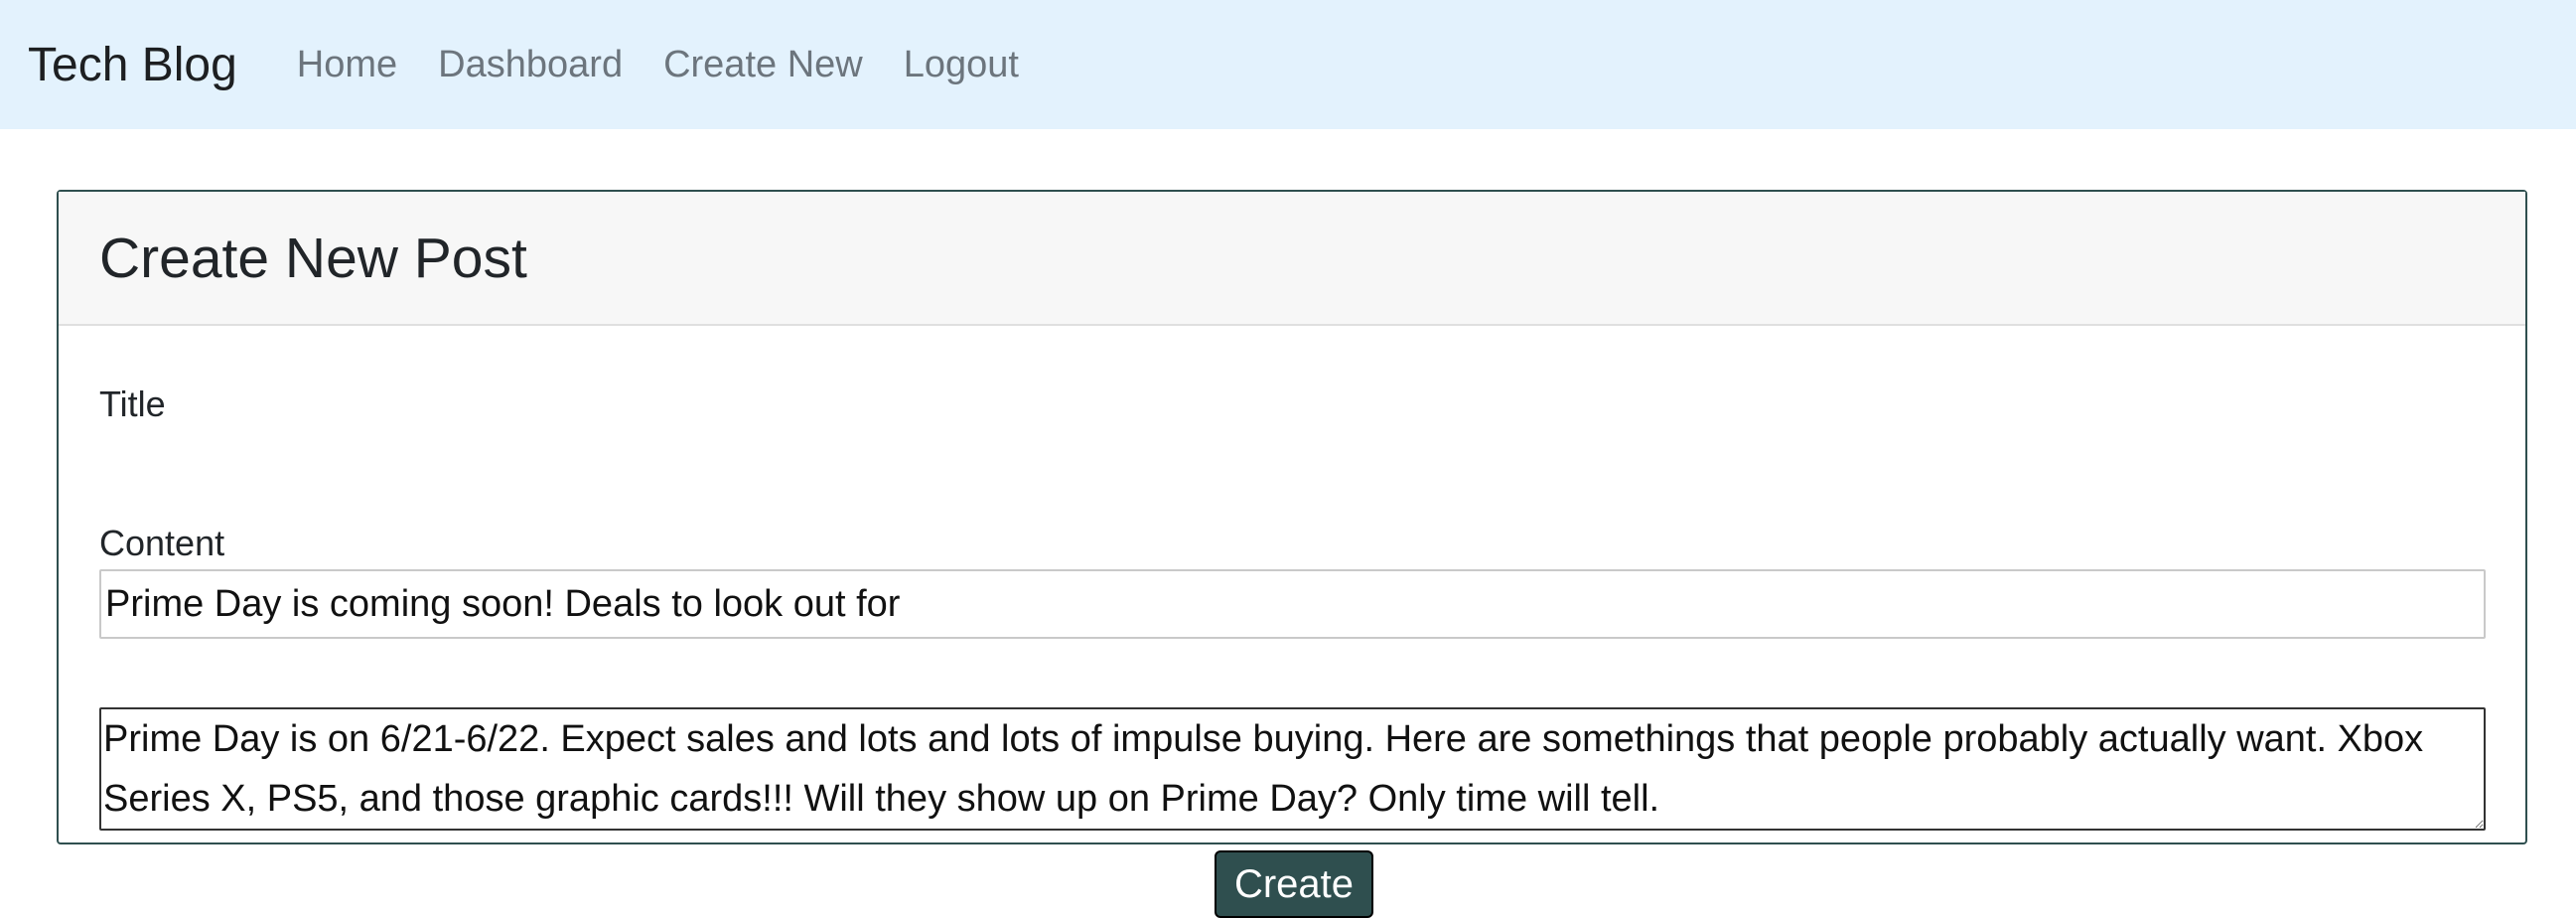 The height and width of the screenshot is (918, 2576). I want to click on title-label: Title, so click(133, 403).